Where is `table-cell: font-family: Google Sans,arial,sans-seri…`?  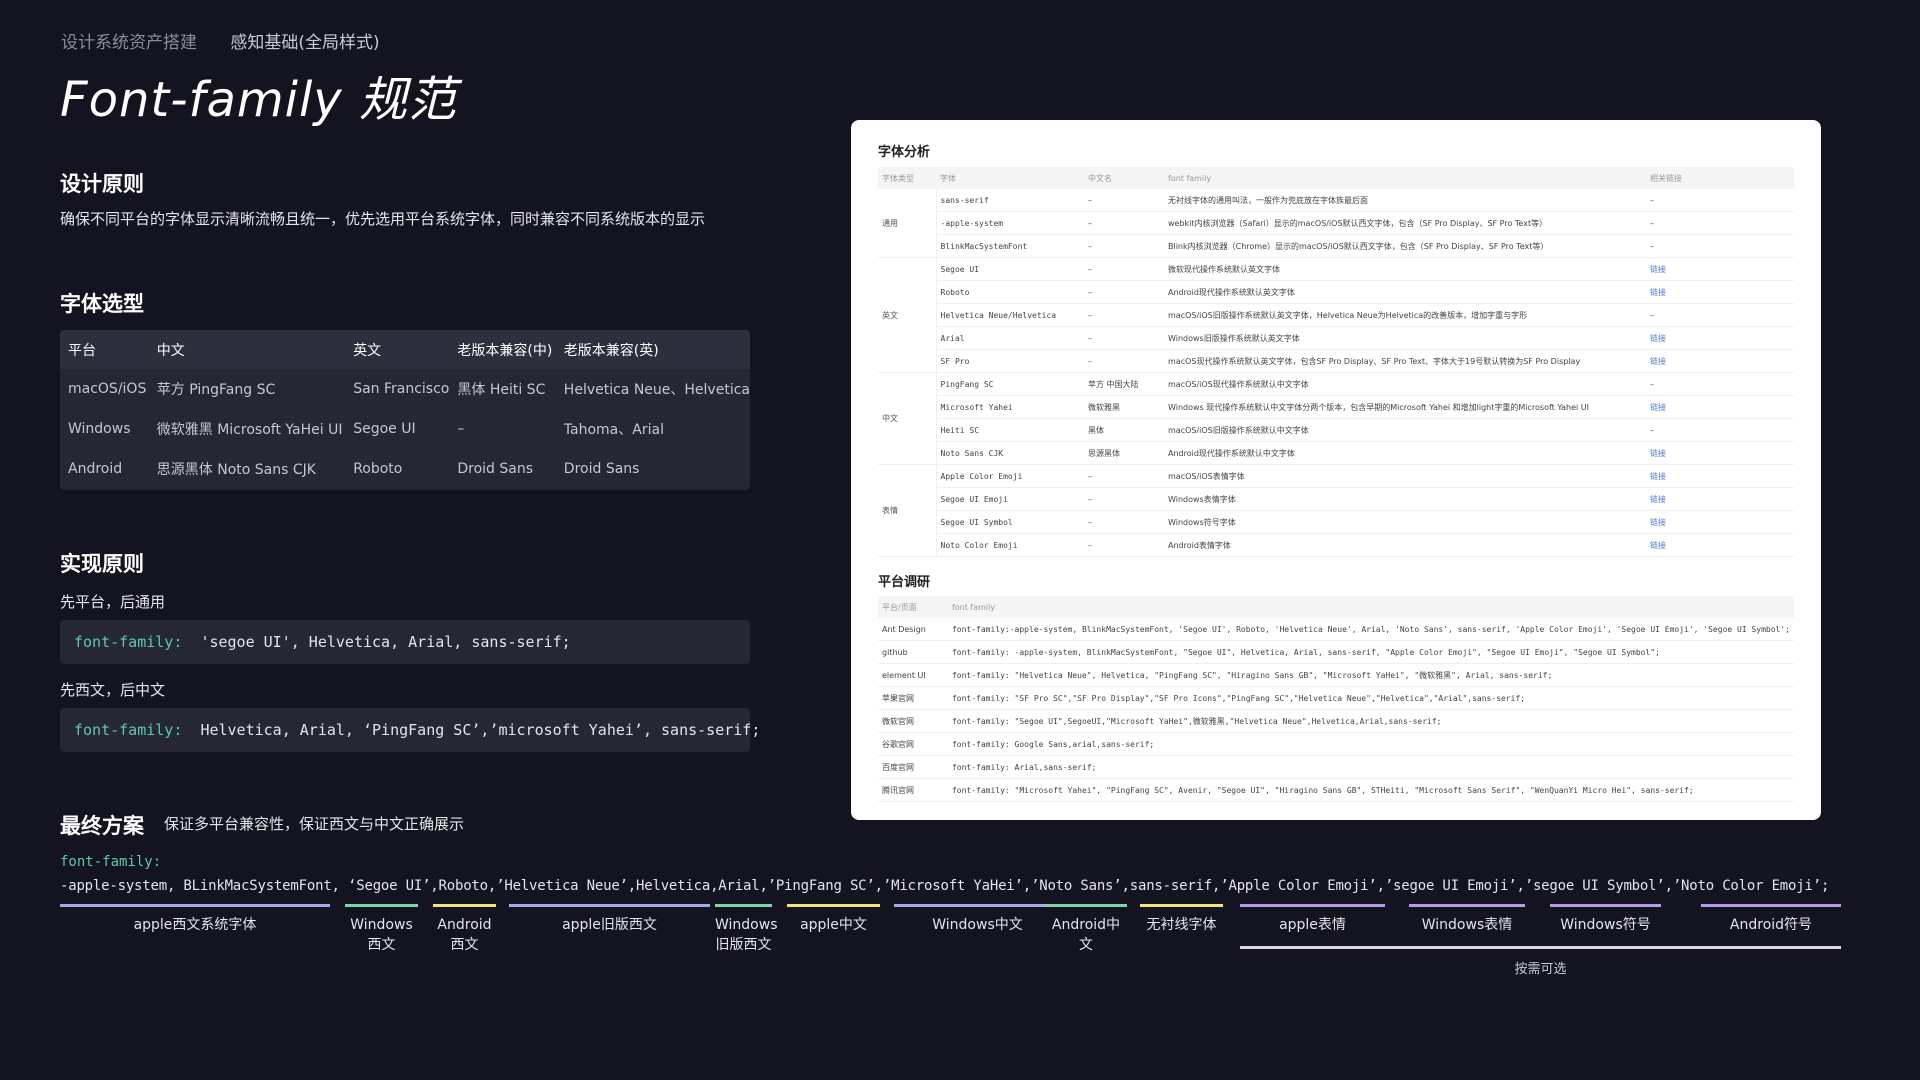
table-cell: font-family: Google Sans,arial,sans-seri… is located at coordinates (1370, 744).